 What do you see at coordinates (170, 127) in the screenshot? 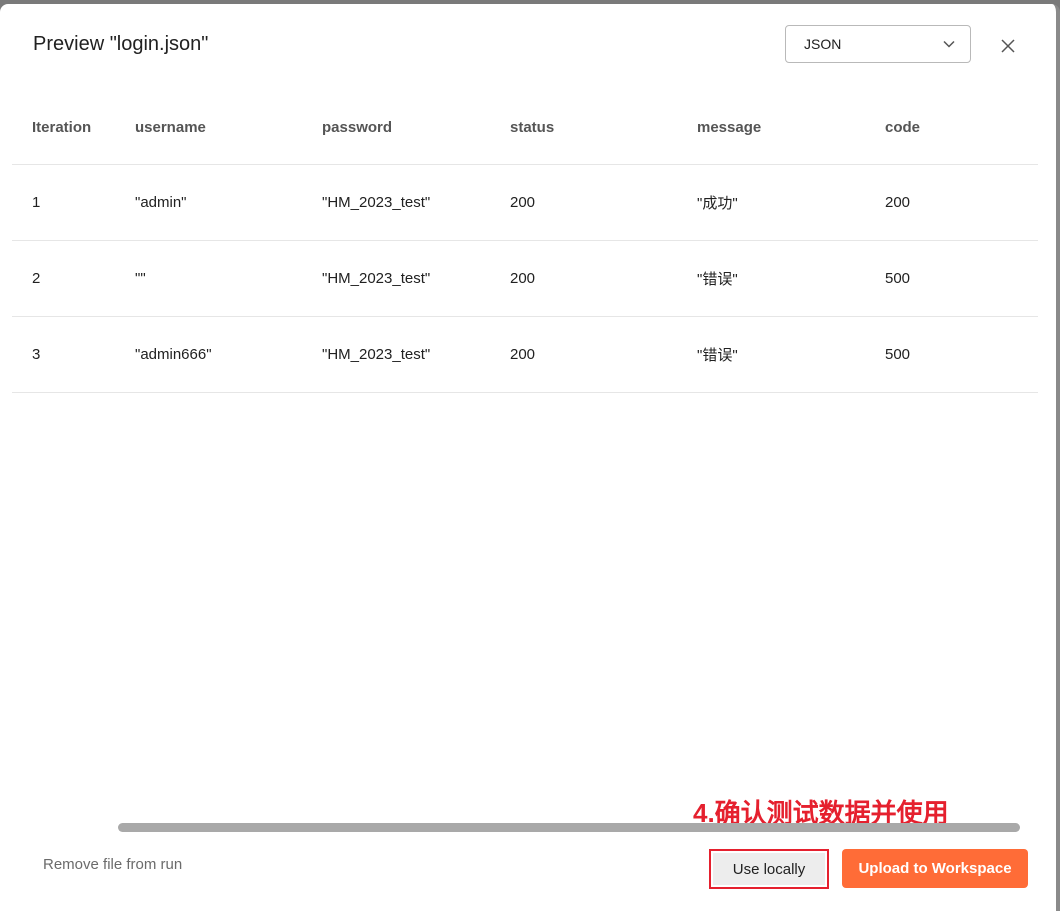
I see `column-header-username: username` at bounding box center [170, 127].